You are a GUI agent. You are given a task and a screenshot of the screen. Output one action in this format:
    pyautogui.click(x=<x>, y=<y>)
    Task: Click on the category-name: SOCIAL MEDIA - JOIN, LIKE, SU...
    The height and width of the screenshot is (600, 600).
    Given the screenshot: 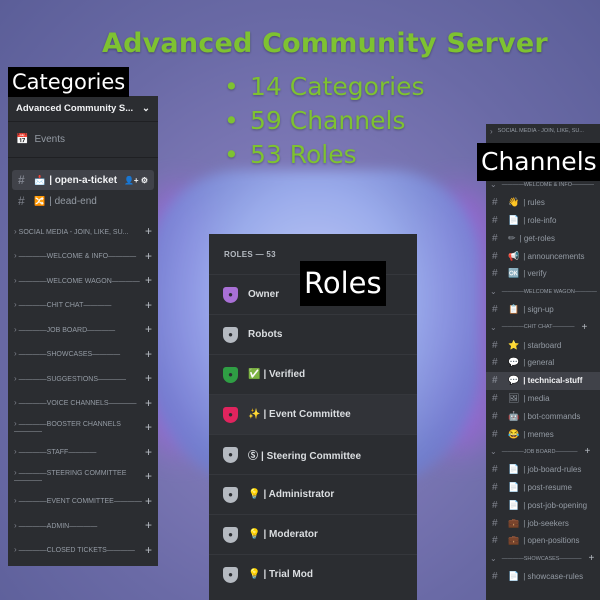 What is the action you would take?
    pyautogui.click(x=73, y=232)
    